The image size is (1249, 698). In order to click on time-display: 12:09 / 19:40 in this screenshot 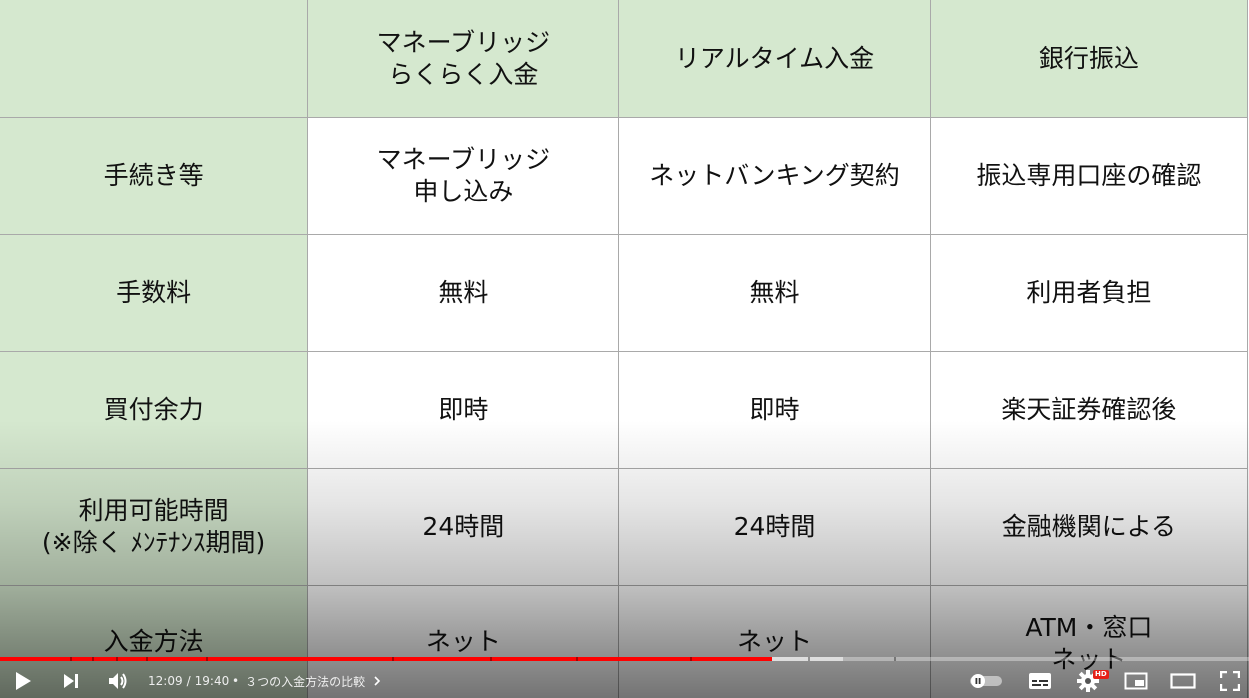, I will do `click(188, 681)`.